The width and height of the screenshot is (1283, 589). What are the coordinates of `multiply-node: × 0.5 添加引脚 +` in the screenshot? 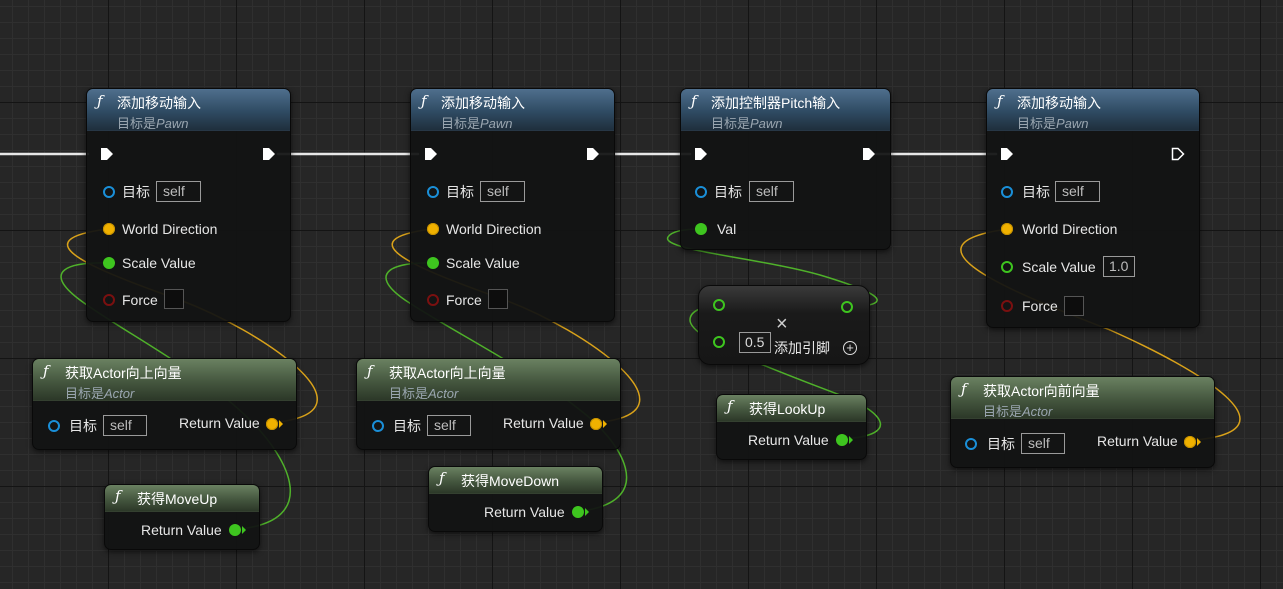 It's located at (784, 325).